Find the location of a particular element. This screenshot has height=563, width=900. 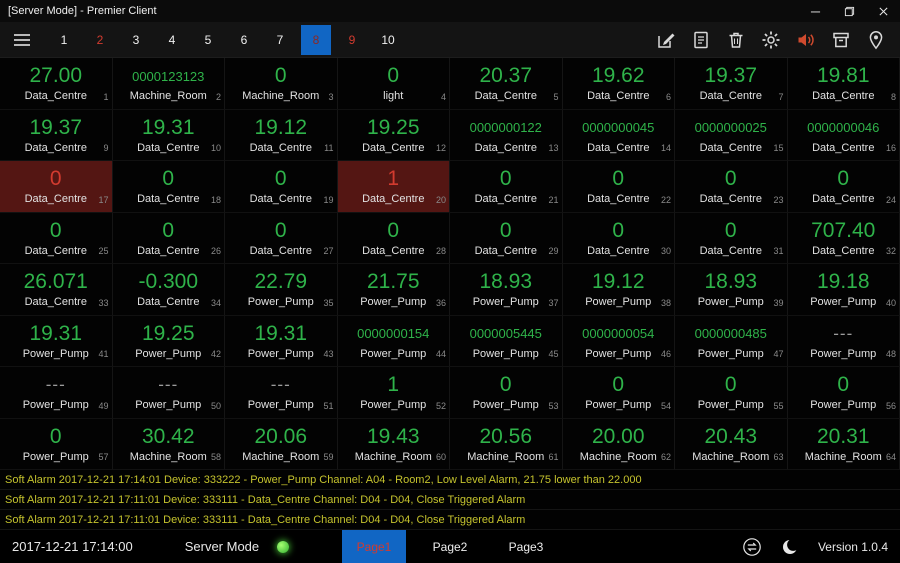

grid-cell-10: 19.31 Data_Centre 10 is located at coordinates (168, 135).